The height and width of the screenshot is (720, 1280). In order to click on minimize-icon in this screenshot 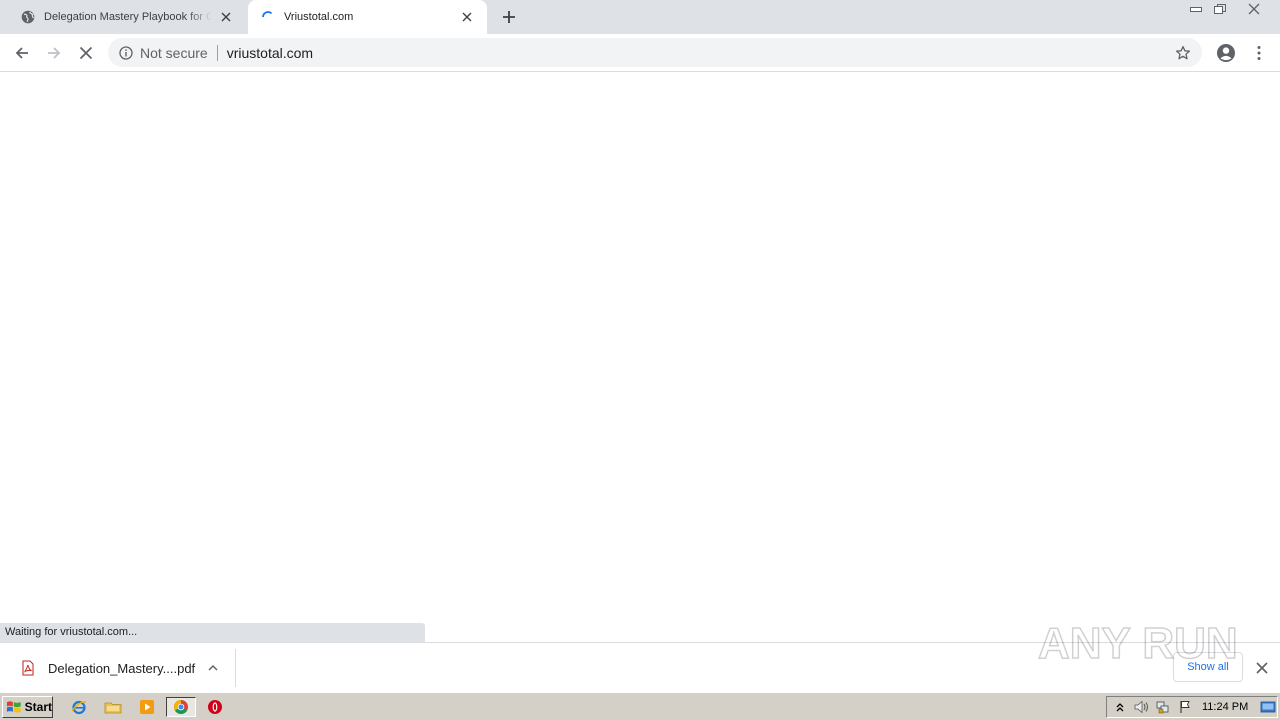, I will do `click(1196, 9)`.